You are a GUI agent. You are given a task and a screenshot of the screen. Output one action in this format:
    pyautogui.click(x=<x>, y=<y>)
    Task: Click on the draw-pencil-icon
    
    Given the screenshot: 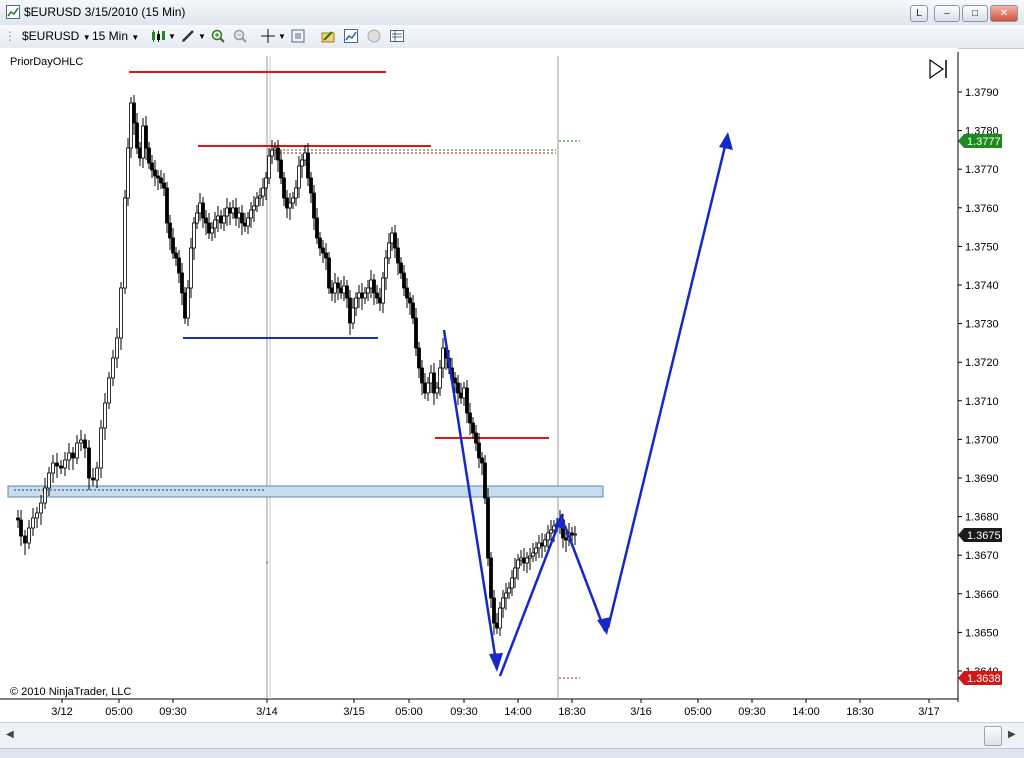 What is the action you would take?
    pyautogui.click(x=188, y=36)
    